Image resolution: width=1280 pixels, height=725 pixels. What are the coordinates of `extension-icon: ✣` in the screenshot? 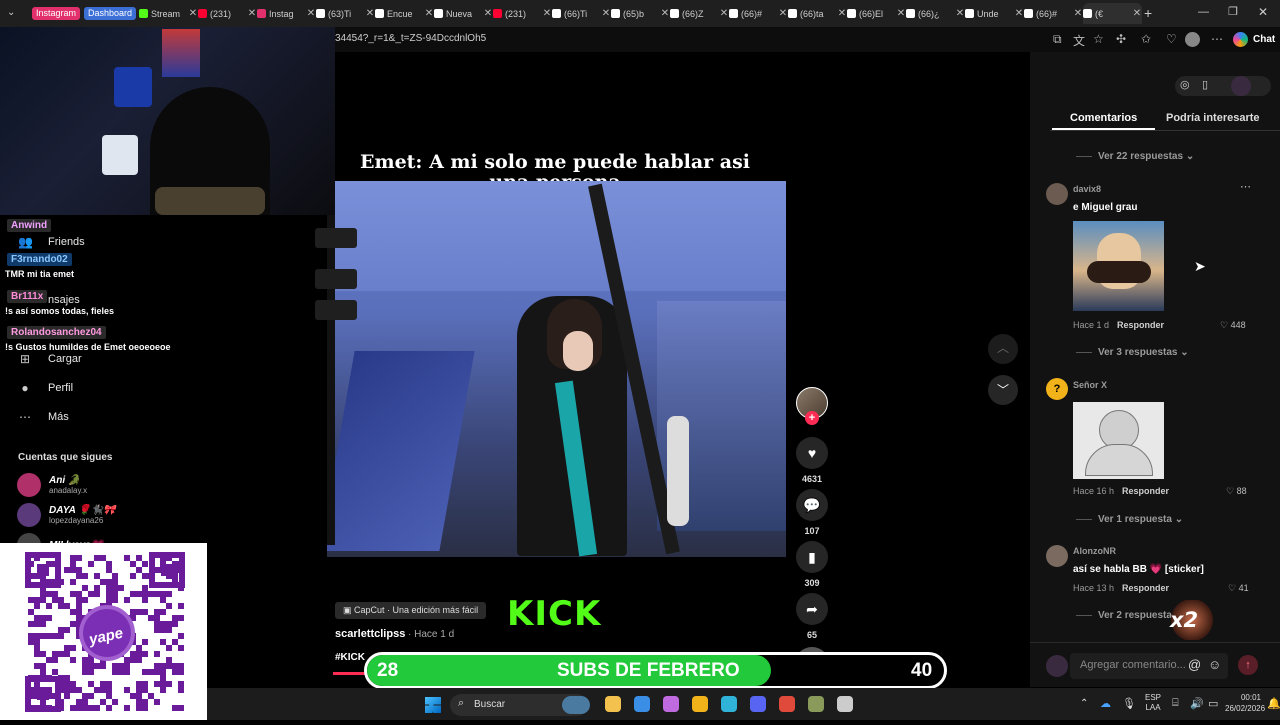 It's located at (1121, 39).